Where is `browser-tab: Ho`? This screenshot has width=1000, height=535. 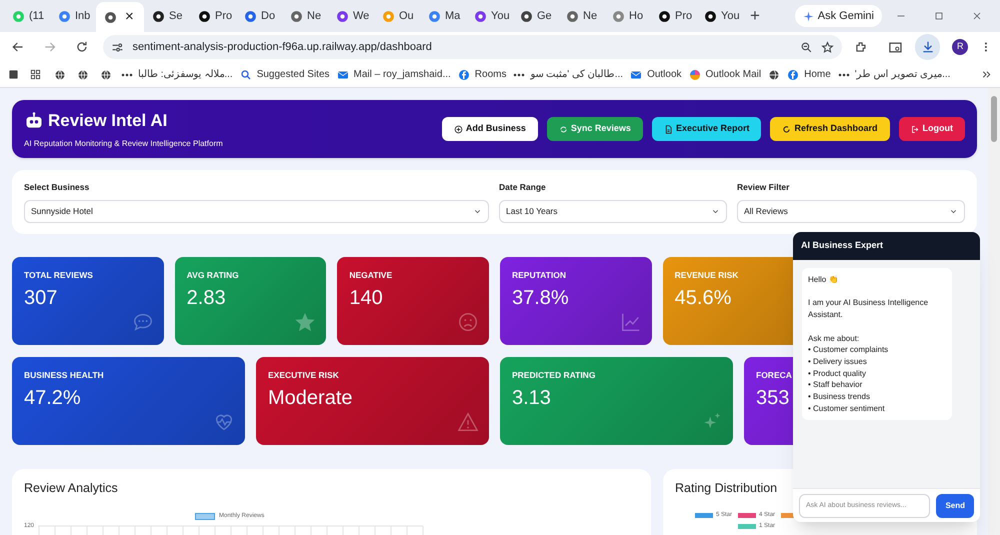
browser-tab: Ho is located at coordinates (627, 16).